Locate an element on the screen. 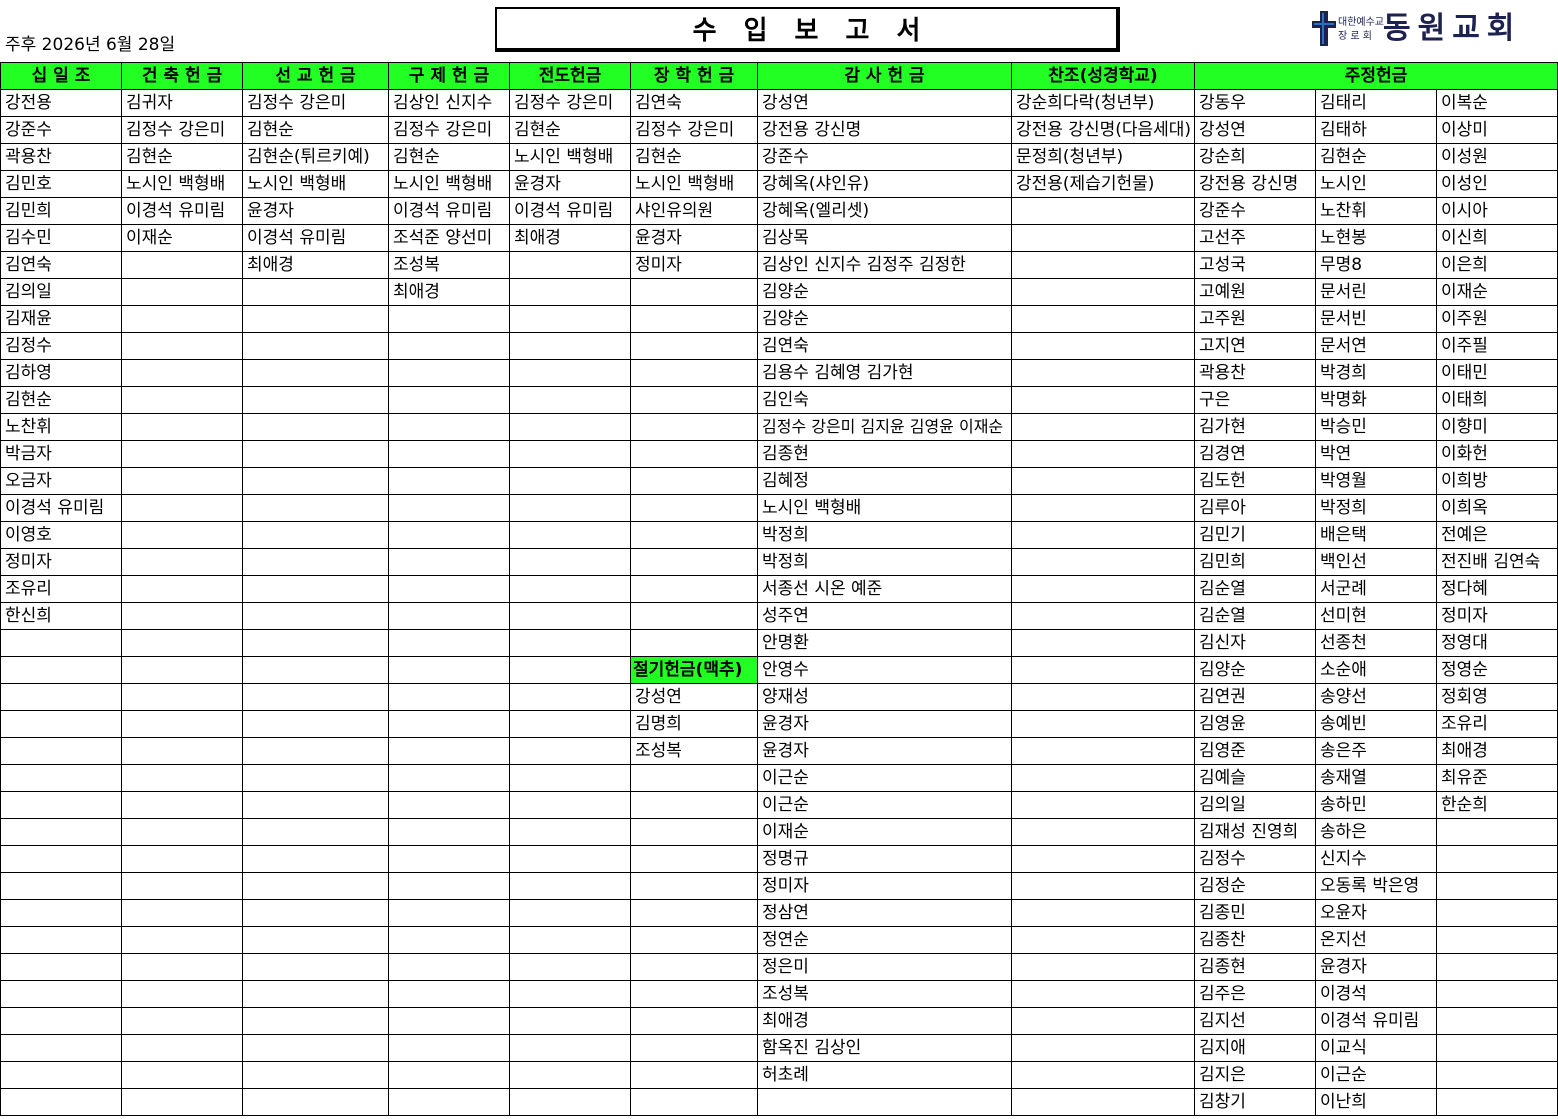 This screenshot has height=1119, width=1558. donor-cell: 조성복 is located at coordinates (449, 265).